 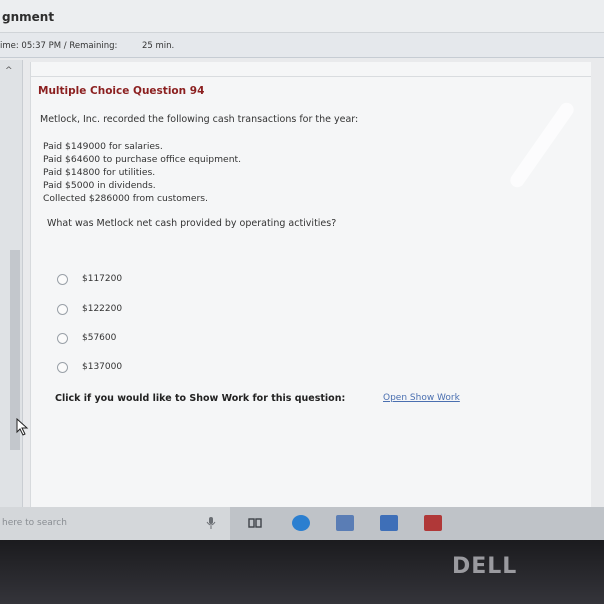 What do you see at coordinates (22, 427) in the screenshot?
I see `mouse-cursor-icon` at bounding box center [22, 427].